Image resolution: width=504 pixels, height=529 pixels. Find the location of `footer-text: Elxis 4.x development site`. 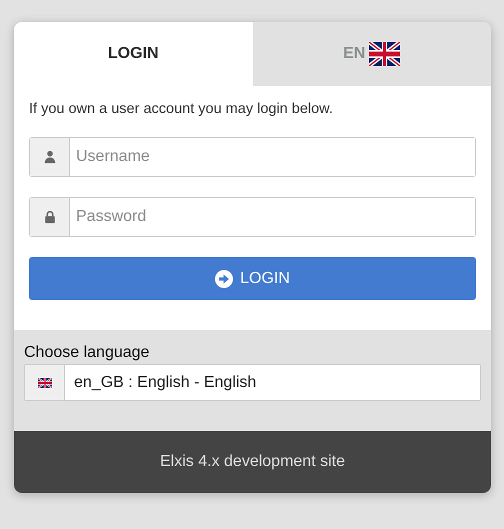

footer-text: Elxis 4.x development site is located at coordinates (252, 462).